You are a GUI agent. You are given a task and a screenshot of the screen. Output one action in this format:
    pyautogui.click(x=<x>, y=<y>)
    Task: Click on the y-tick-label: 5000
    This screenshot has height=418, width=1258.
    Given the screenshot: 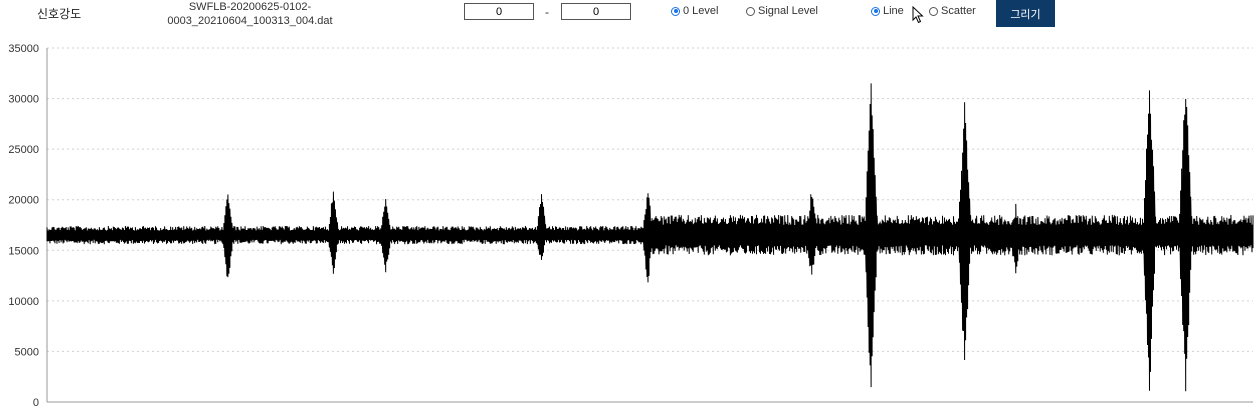 What is the action you would take?
    pyautogui.click(x=27, y=352)
    